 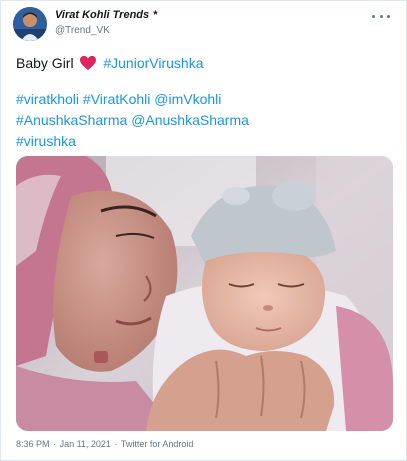 I want to click on tweet-text-line-2: #viratkholi #ViratKohli @imVkohli, so click(x=205, y=99).